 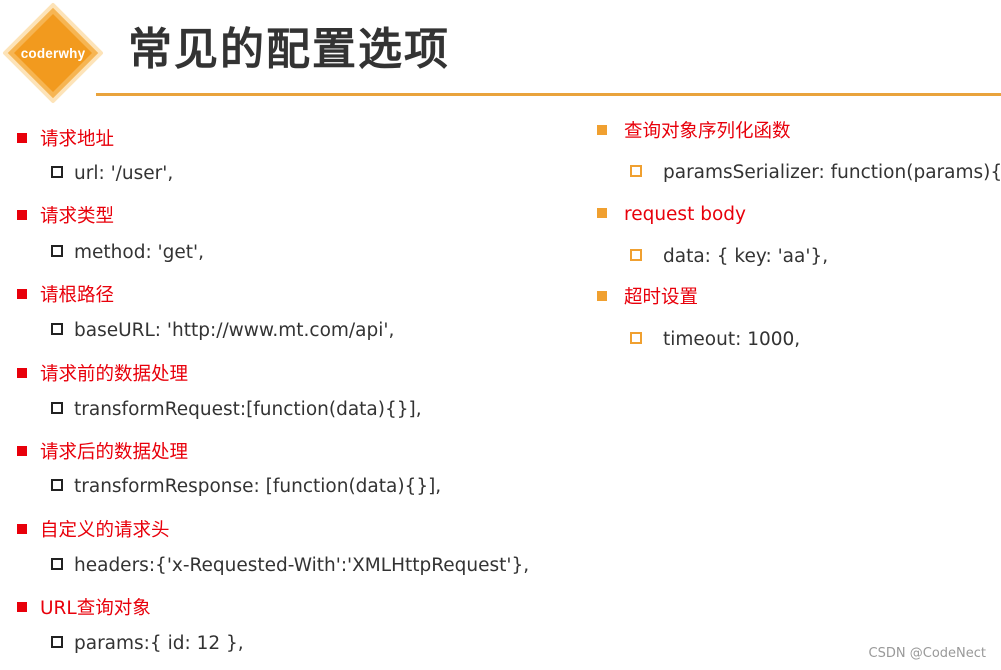 I want to click on left-item-label-5: 自定义的请求头, so click(x=93, y=531).